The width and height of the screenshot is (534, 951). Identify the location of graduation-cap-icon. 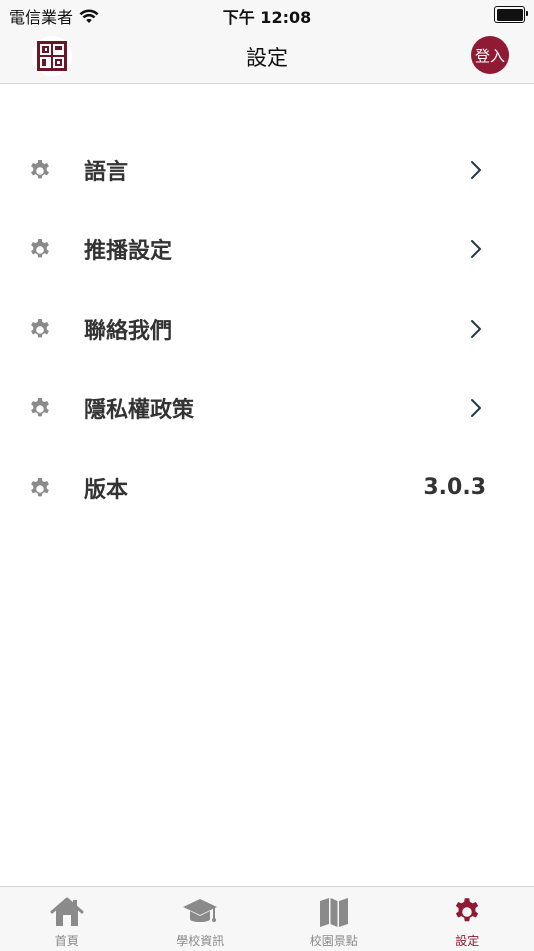
(200, 912).